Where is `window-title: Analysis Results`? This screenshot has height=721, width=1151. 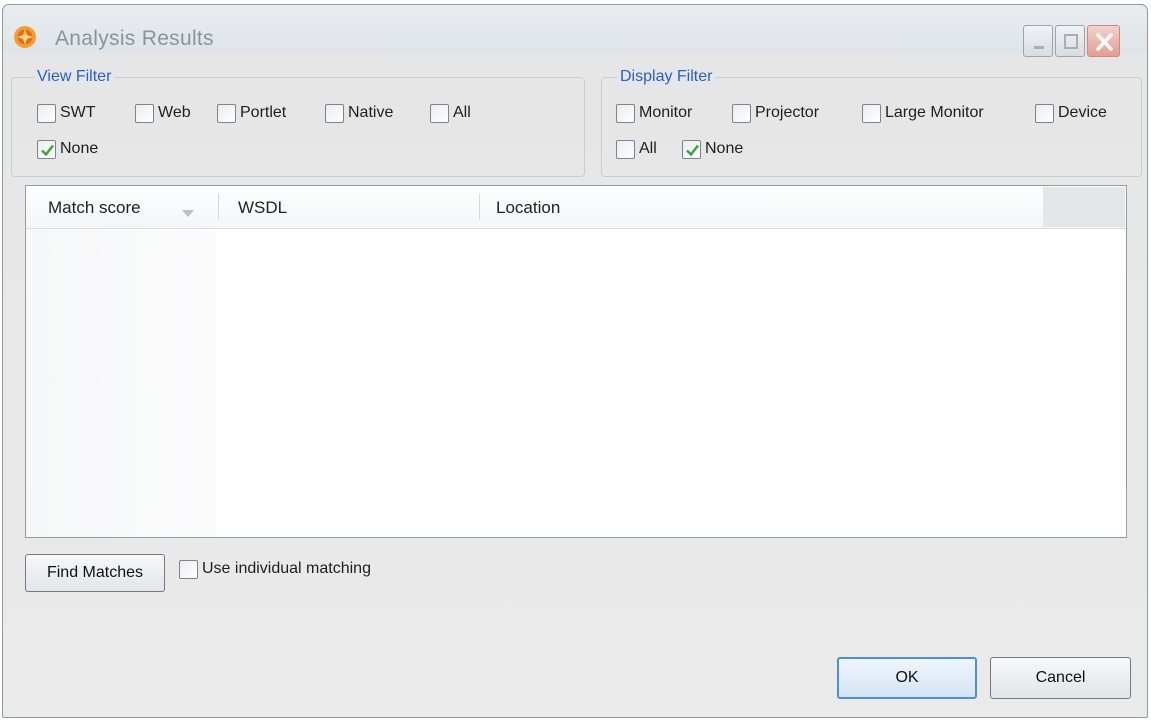 window-title: Analysis Results is located at coordinates (134, 38).